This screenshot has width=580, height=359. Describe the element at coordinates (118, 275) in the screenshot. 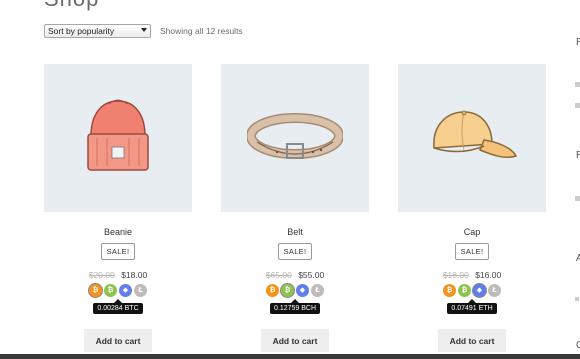

I see `product-price: $20.00 $18.00` at that location.